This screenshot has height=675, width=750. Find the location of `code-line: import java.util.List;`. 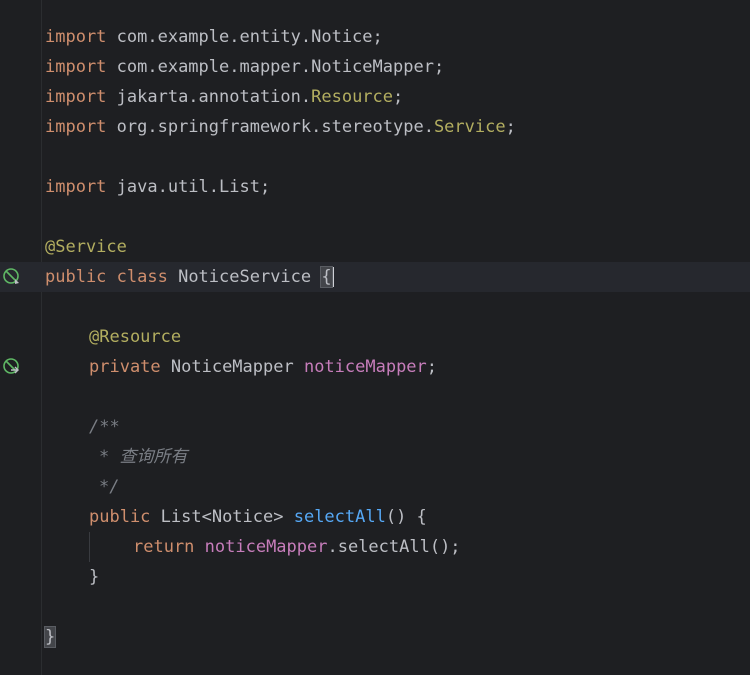

code-line: import java.util.List; is located at coordinates (375, 187).